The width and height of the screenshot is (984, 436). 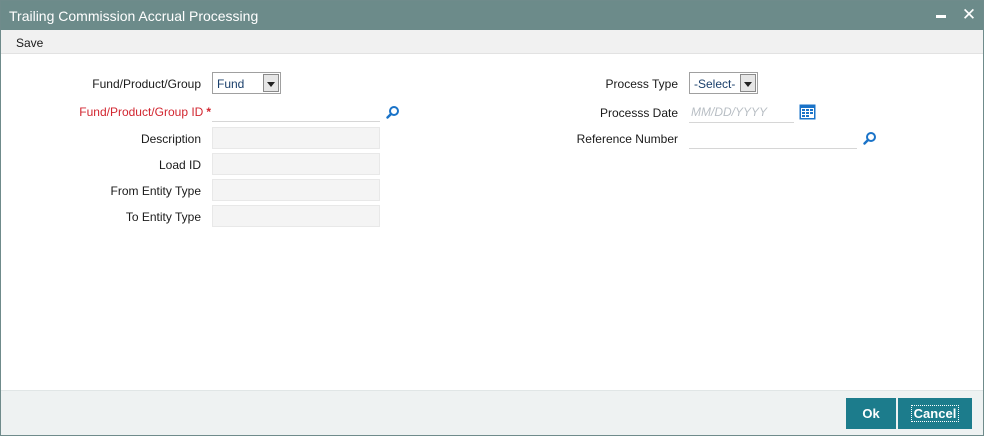 I want to click on reference-number-label: Reference Number, so click(x=627, y=139).